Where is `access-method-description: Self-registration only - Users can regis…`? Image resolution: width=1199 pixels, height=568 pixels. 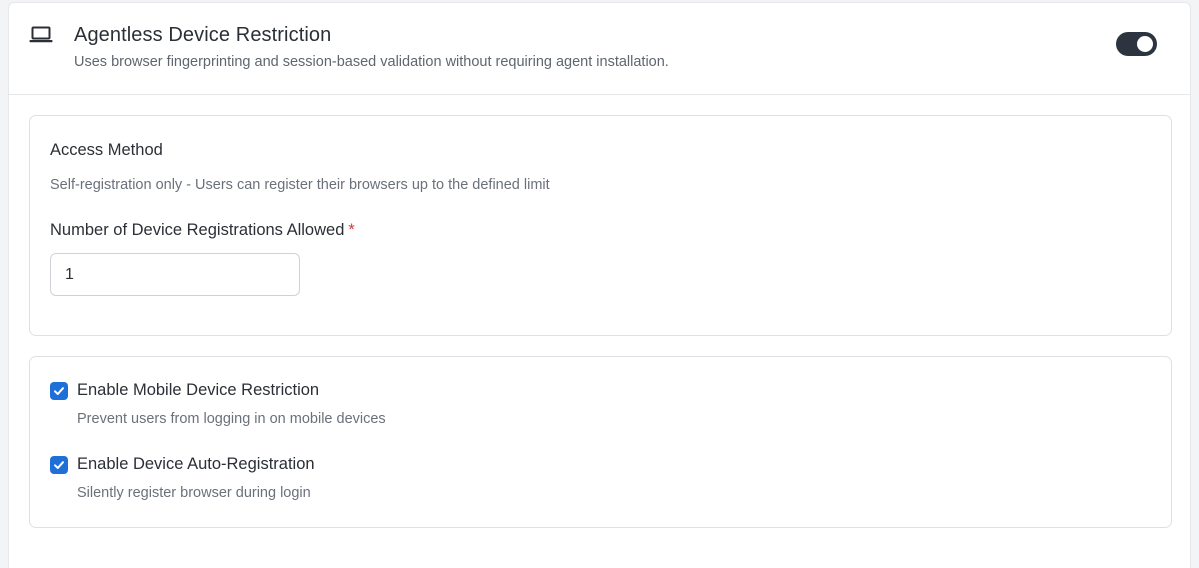 access-method-description: Self-registration only - Users can regis… is located at coordinates (300, 185).